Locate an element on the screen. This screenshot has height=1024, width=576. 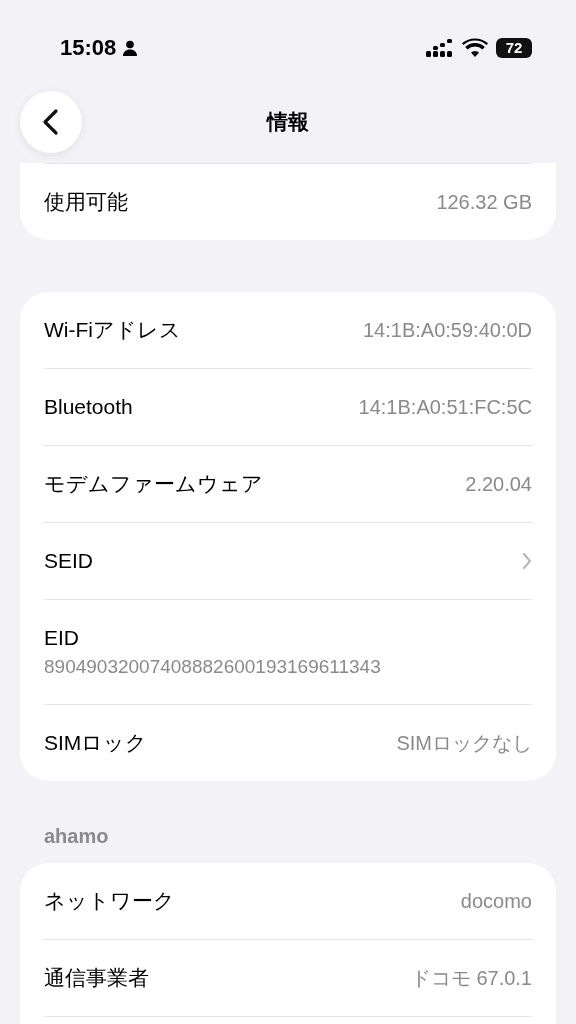
status-time: 15:08 is located at coordinates (88, 47).